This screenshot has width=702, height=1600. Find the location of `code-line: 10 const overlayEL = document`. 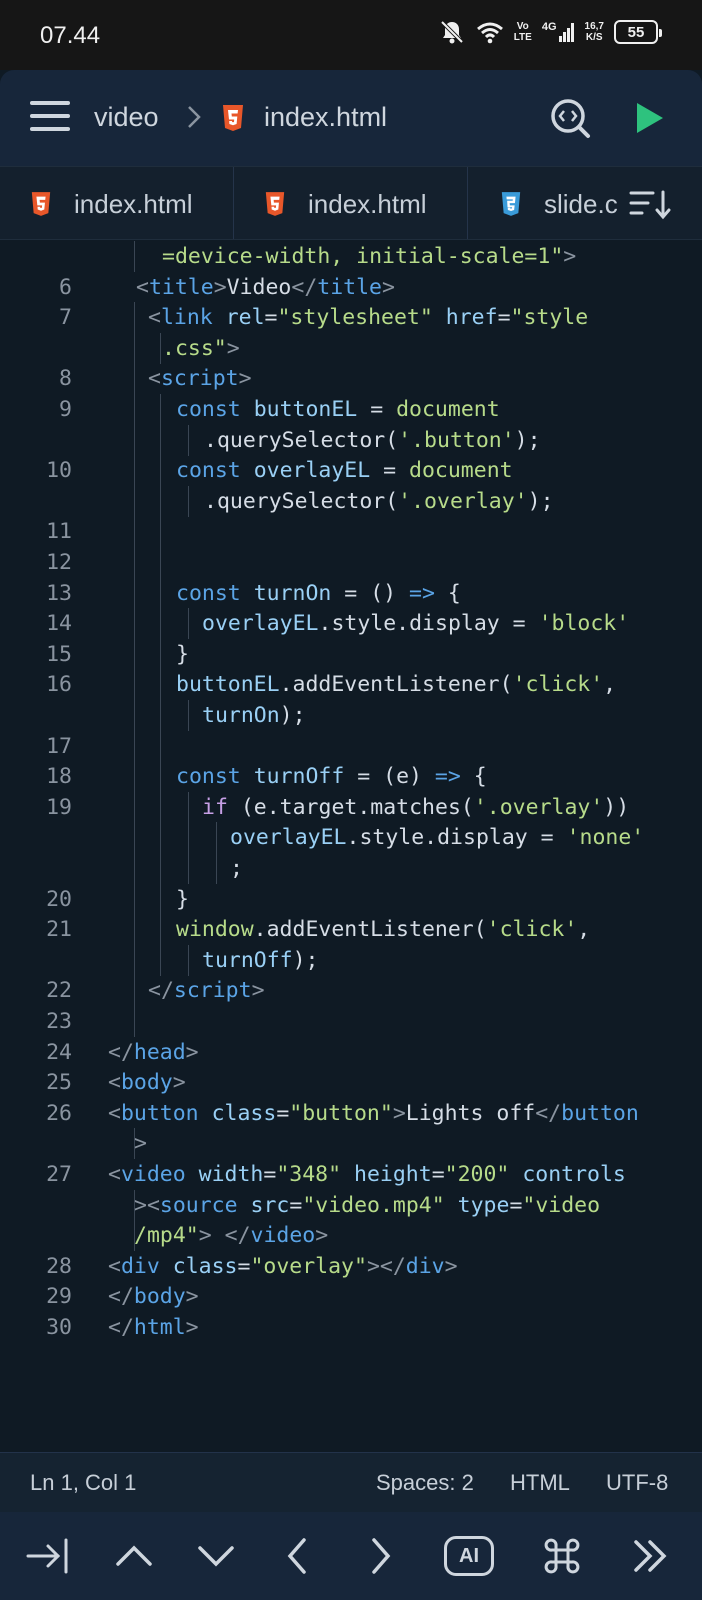

code-line: 10 const overlayEL = document is located at coordinates (351, 471).